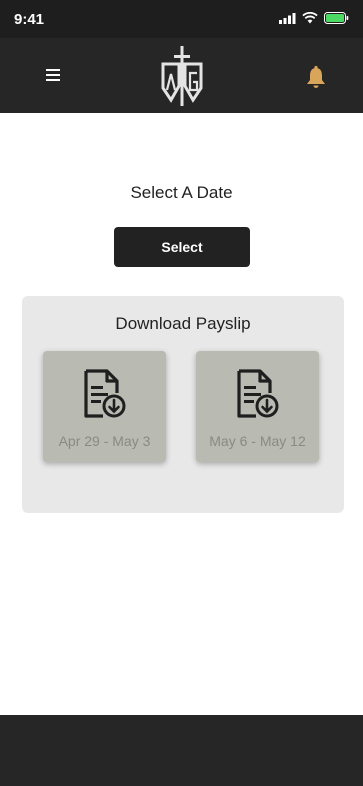 Image resolution: width=363 pixels, height=786 pixels. I want to click on payslip-date-range: May 6 - May 12, so click(257, 441).